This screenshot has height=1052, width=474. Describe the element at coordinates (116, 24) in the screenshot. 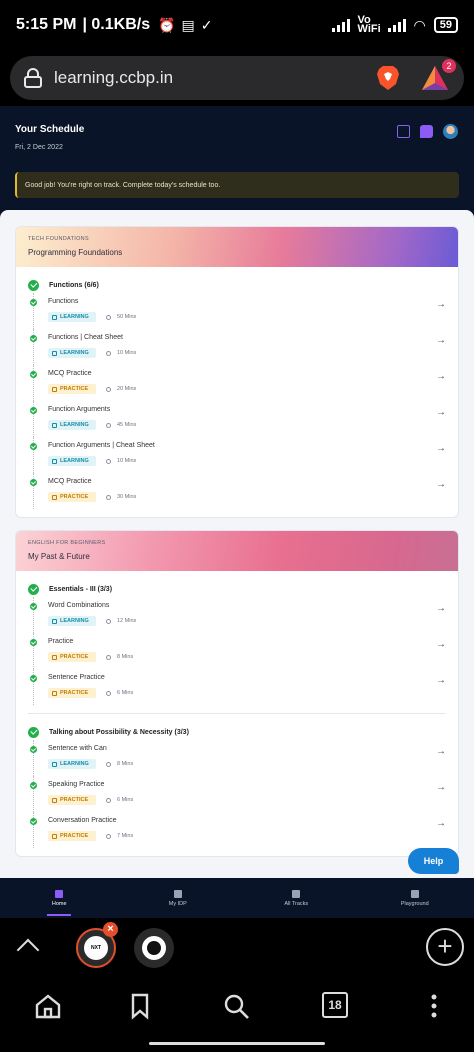

I see `net-speed: | 0.1KB/s` at that location.